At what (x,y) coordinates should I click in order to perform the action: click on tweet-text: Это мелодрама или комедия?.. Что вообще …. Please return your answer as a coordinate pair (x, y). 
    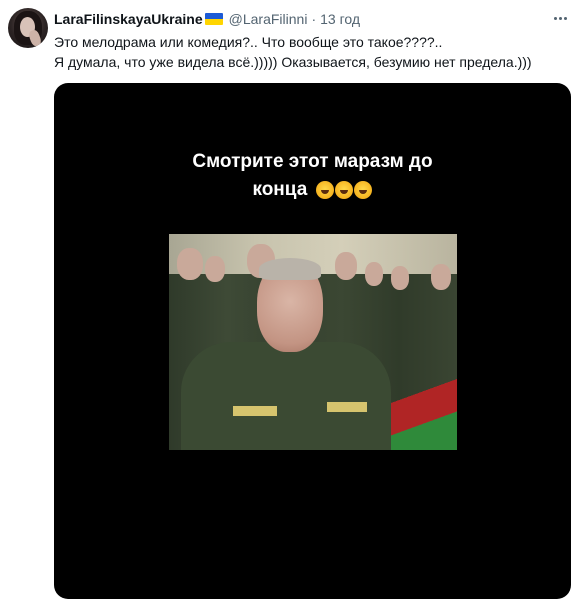
    Looking at the image, I should click on (314, 52).